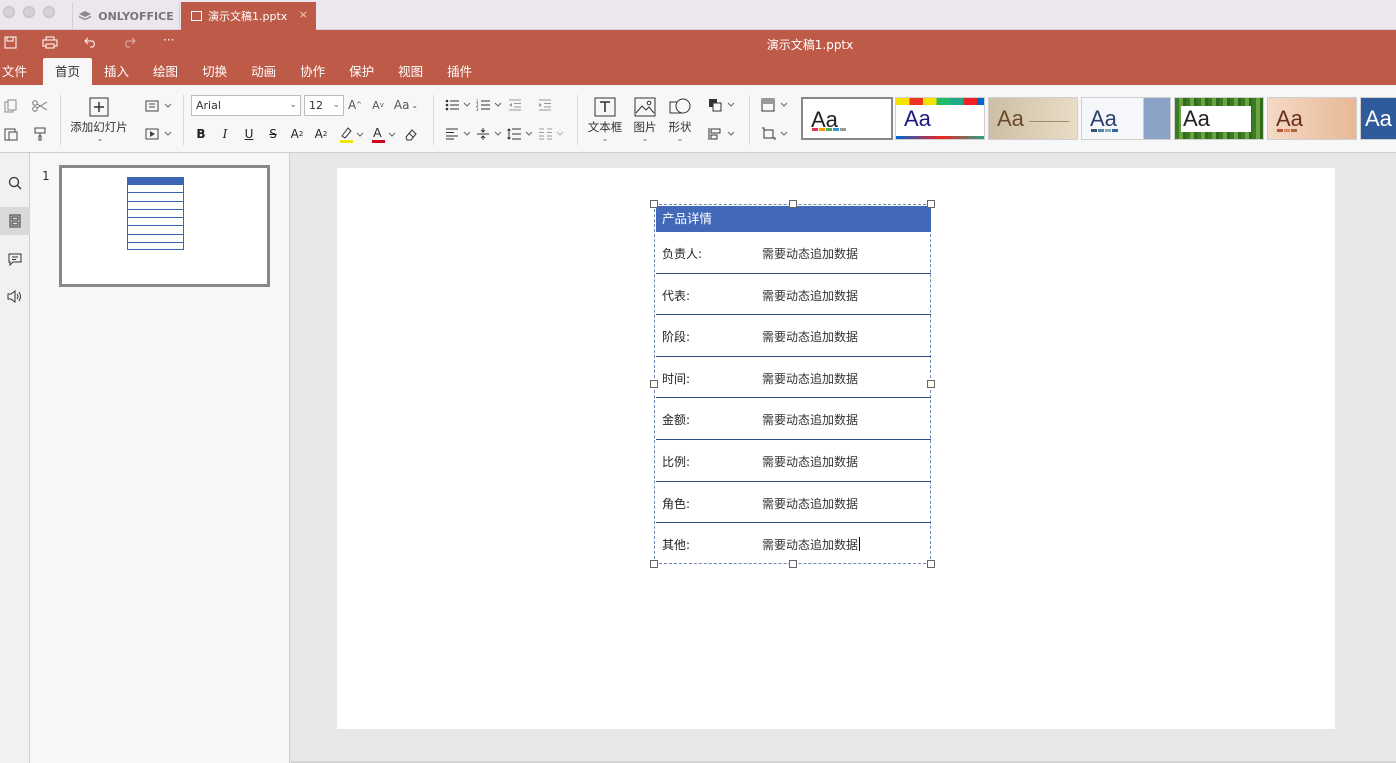 The image size is (1396, 763). What do you see at coordinates (100, 138) in the screenshot?
I see `add-slide-dropdown-icon: ⌄` at bounding box center [100, 138].